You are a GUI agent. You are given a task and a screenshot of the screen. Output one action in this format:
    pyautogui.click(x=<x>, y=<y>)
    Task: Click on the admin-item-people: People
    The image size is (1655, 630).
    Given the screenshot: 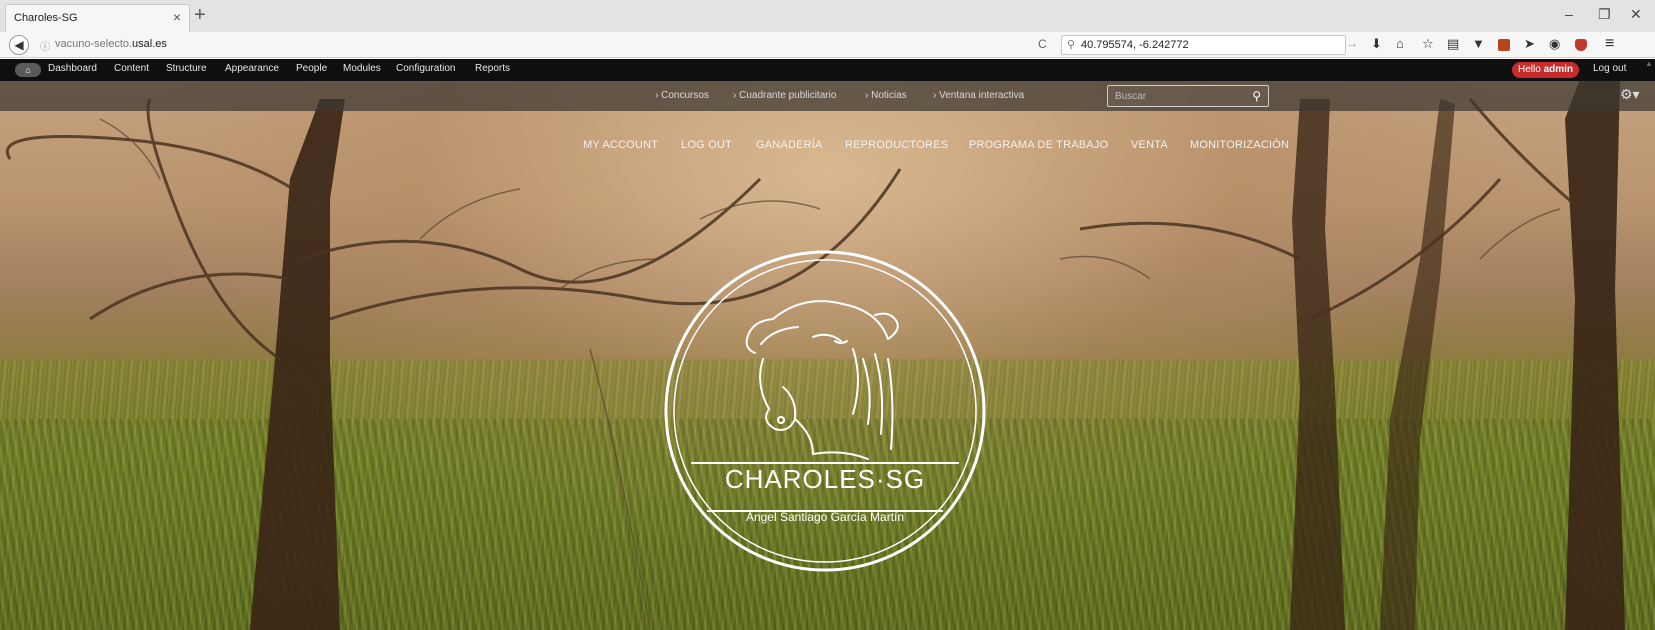 What is the action you would take?
    pyautogui.click(x=311, y=68)
    